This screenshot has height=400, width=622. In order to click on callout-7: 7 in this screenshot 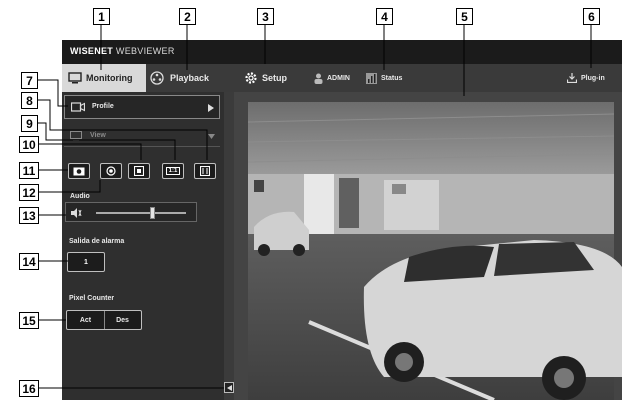, I will do `click(29, 80)`.